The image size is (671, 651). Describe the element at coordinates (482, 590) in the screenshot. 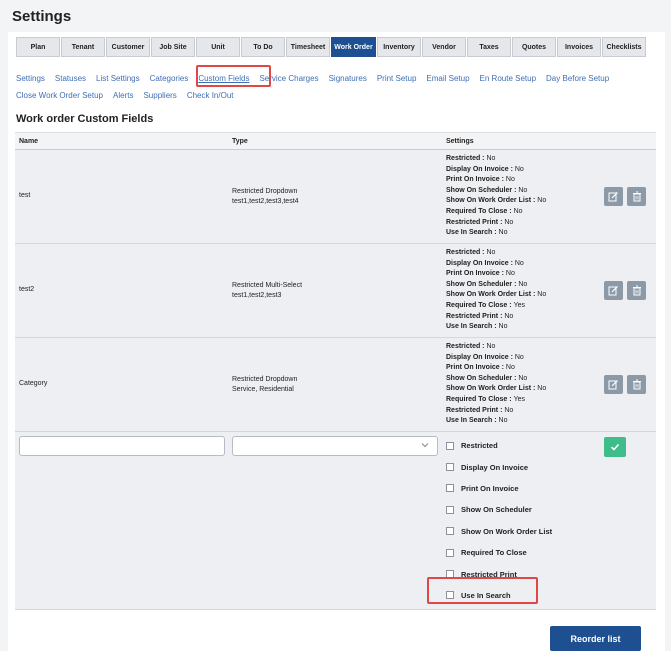

I see `use-in-search-highlight` at that location.